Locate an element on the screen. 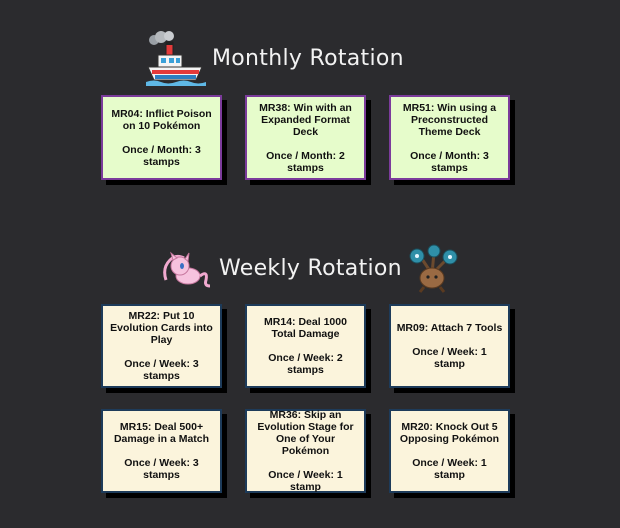 This screenshot has width=620, height=528. boat-icon is located at coordinates (176, 58).